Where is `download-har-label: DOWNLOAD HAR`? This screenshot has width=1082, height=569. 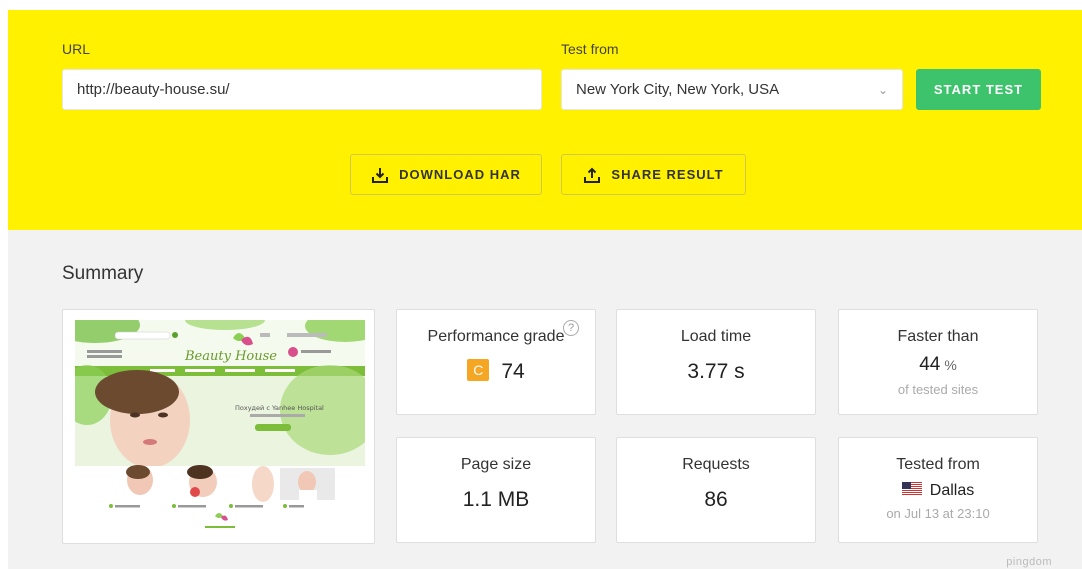
download-har-label: DOWNLOAD HAR is located at coordinates (460, 174).